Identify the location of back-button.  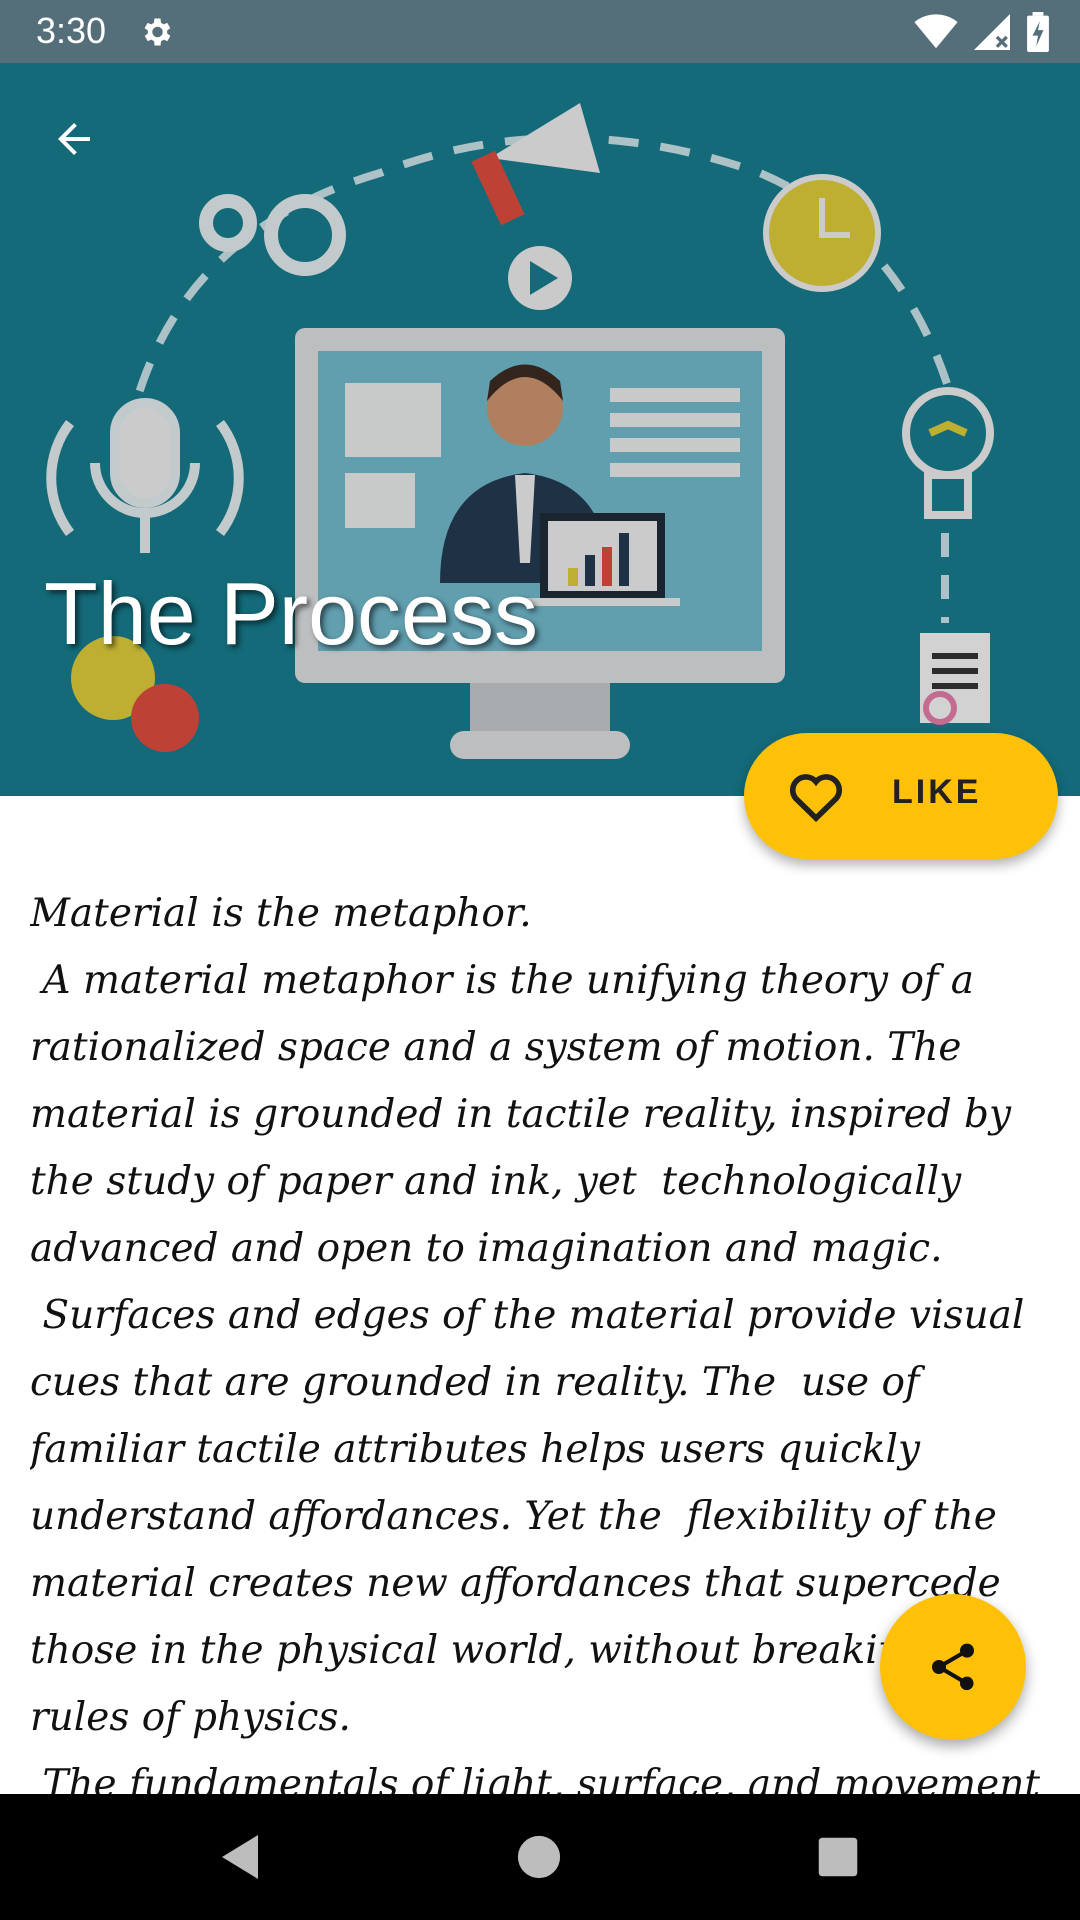
(74, 139).